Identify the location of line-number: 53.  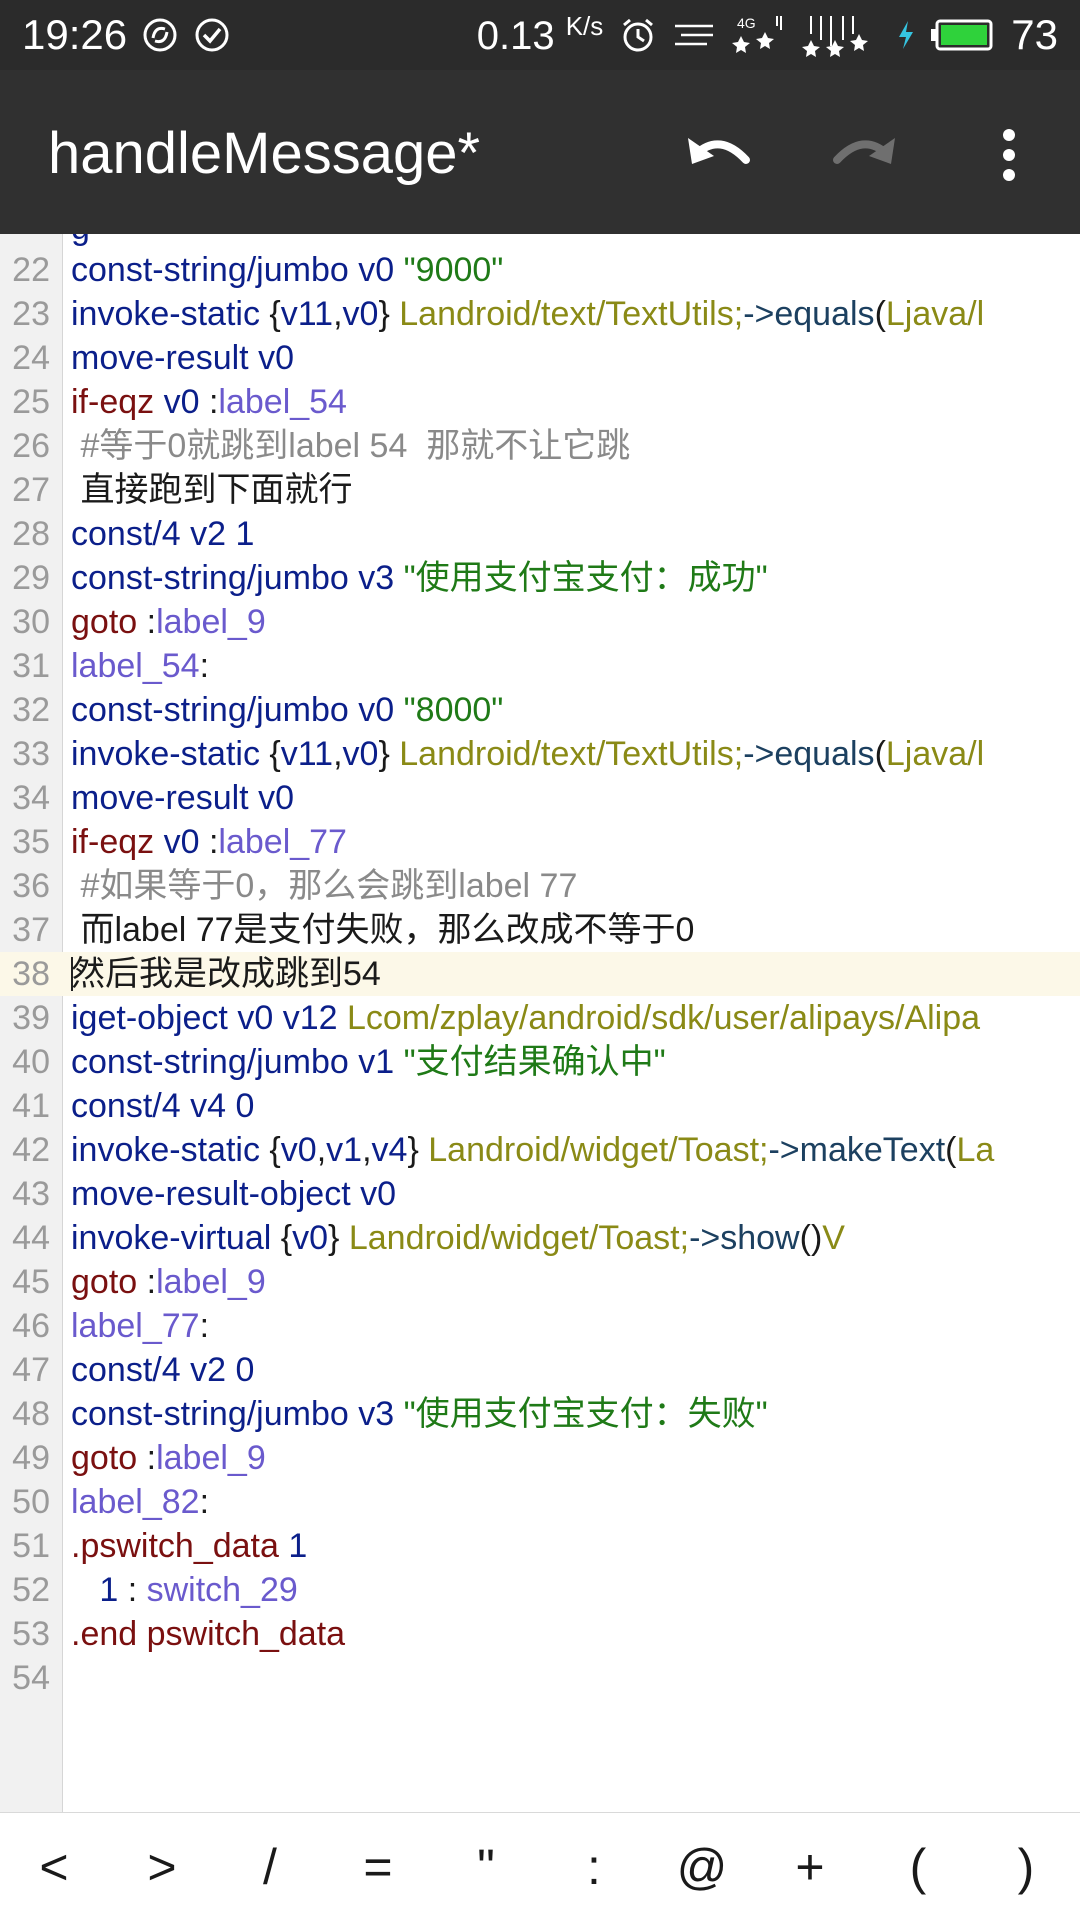
(31, 1634).